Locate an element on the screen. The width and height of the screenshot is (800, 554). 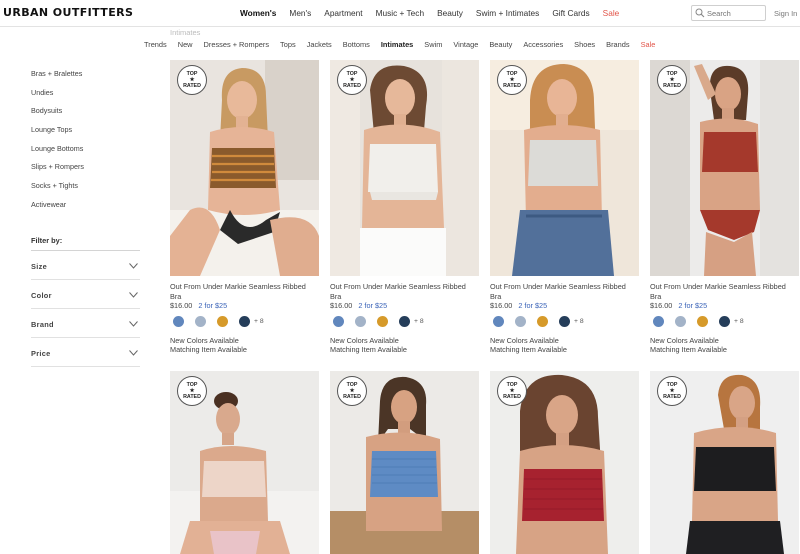
subnav-sale: Sale is located at coordinates (648, 44).